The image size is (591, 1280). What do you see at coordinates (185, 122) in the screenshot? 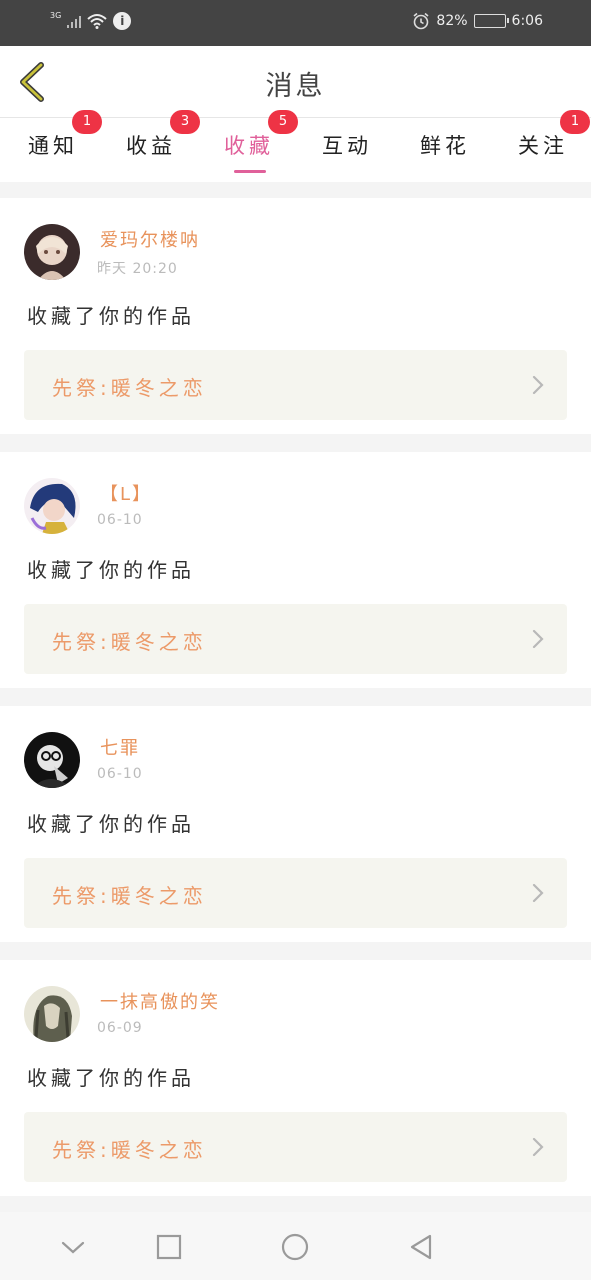
I see `notification-badge: 3` at bounding box center [185, 122].